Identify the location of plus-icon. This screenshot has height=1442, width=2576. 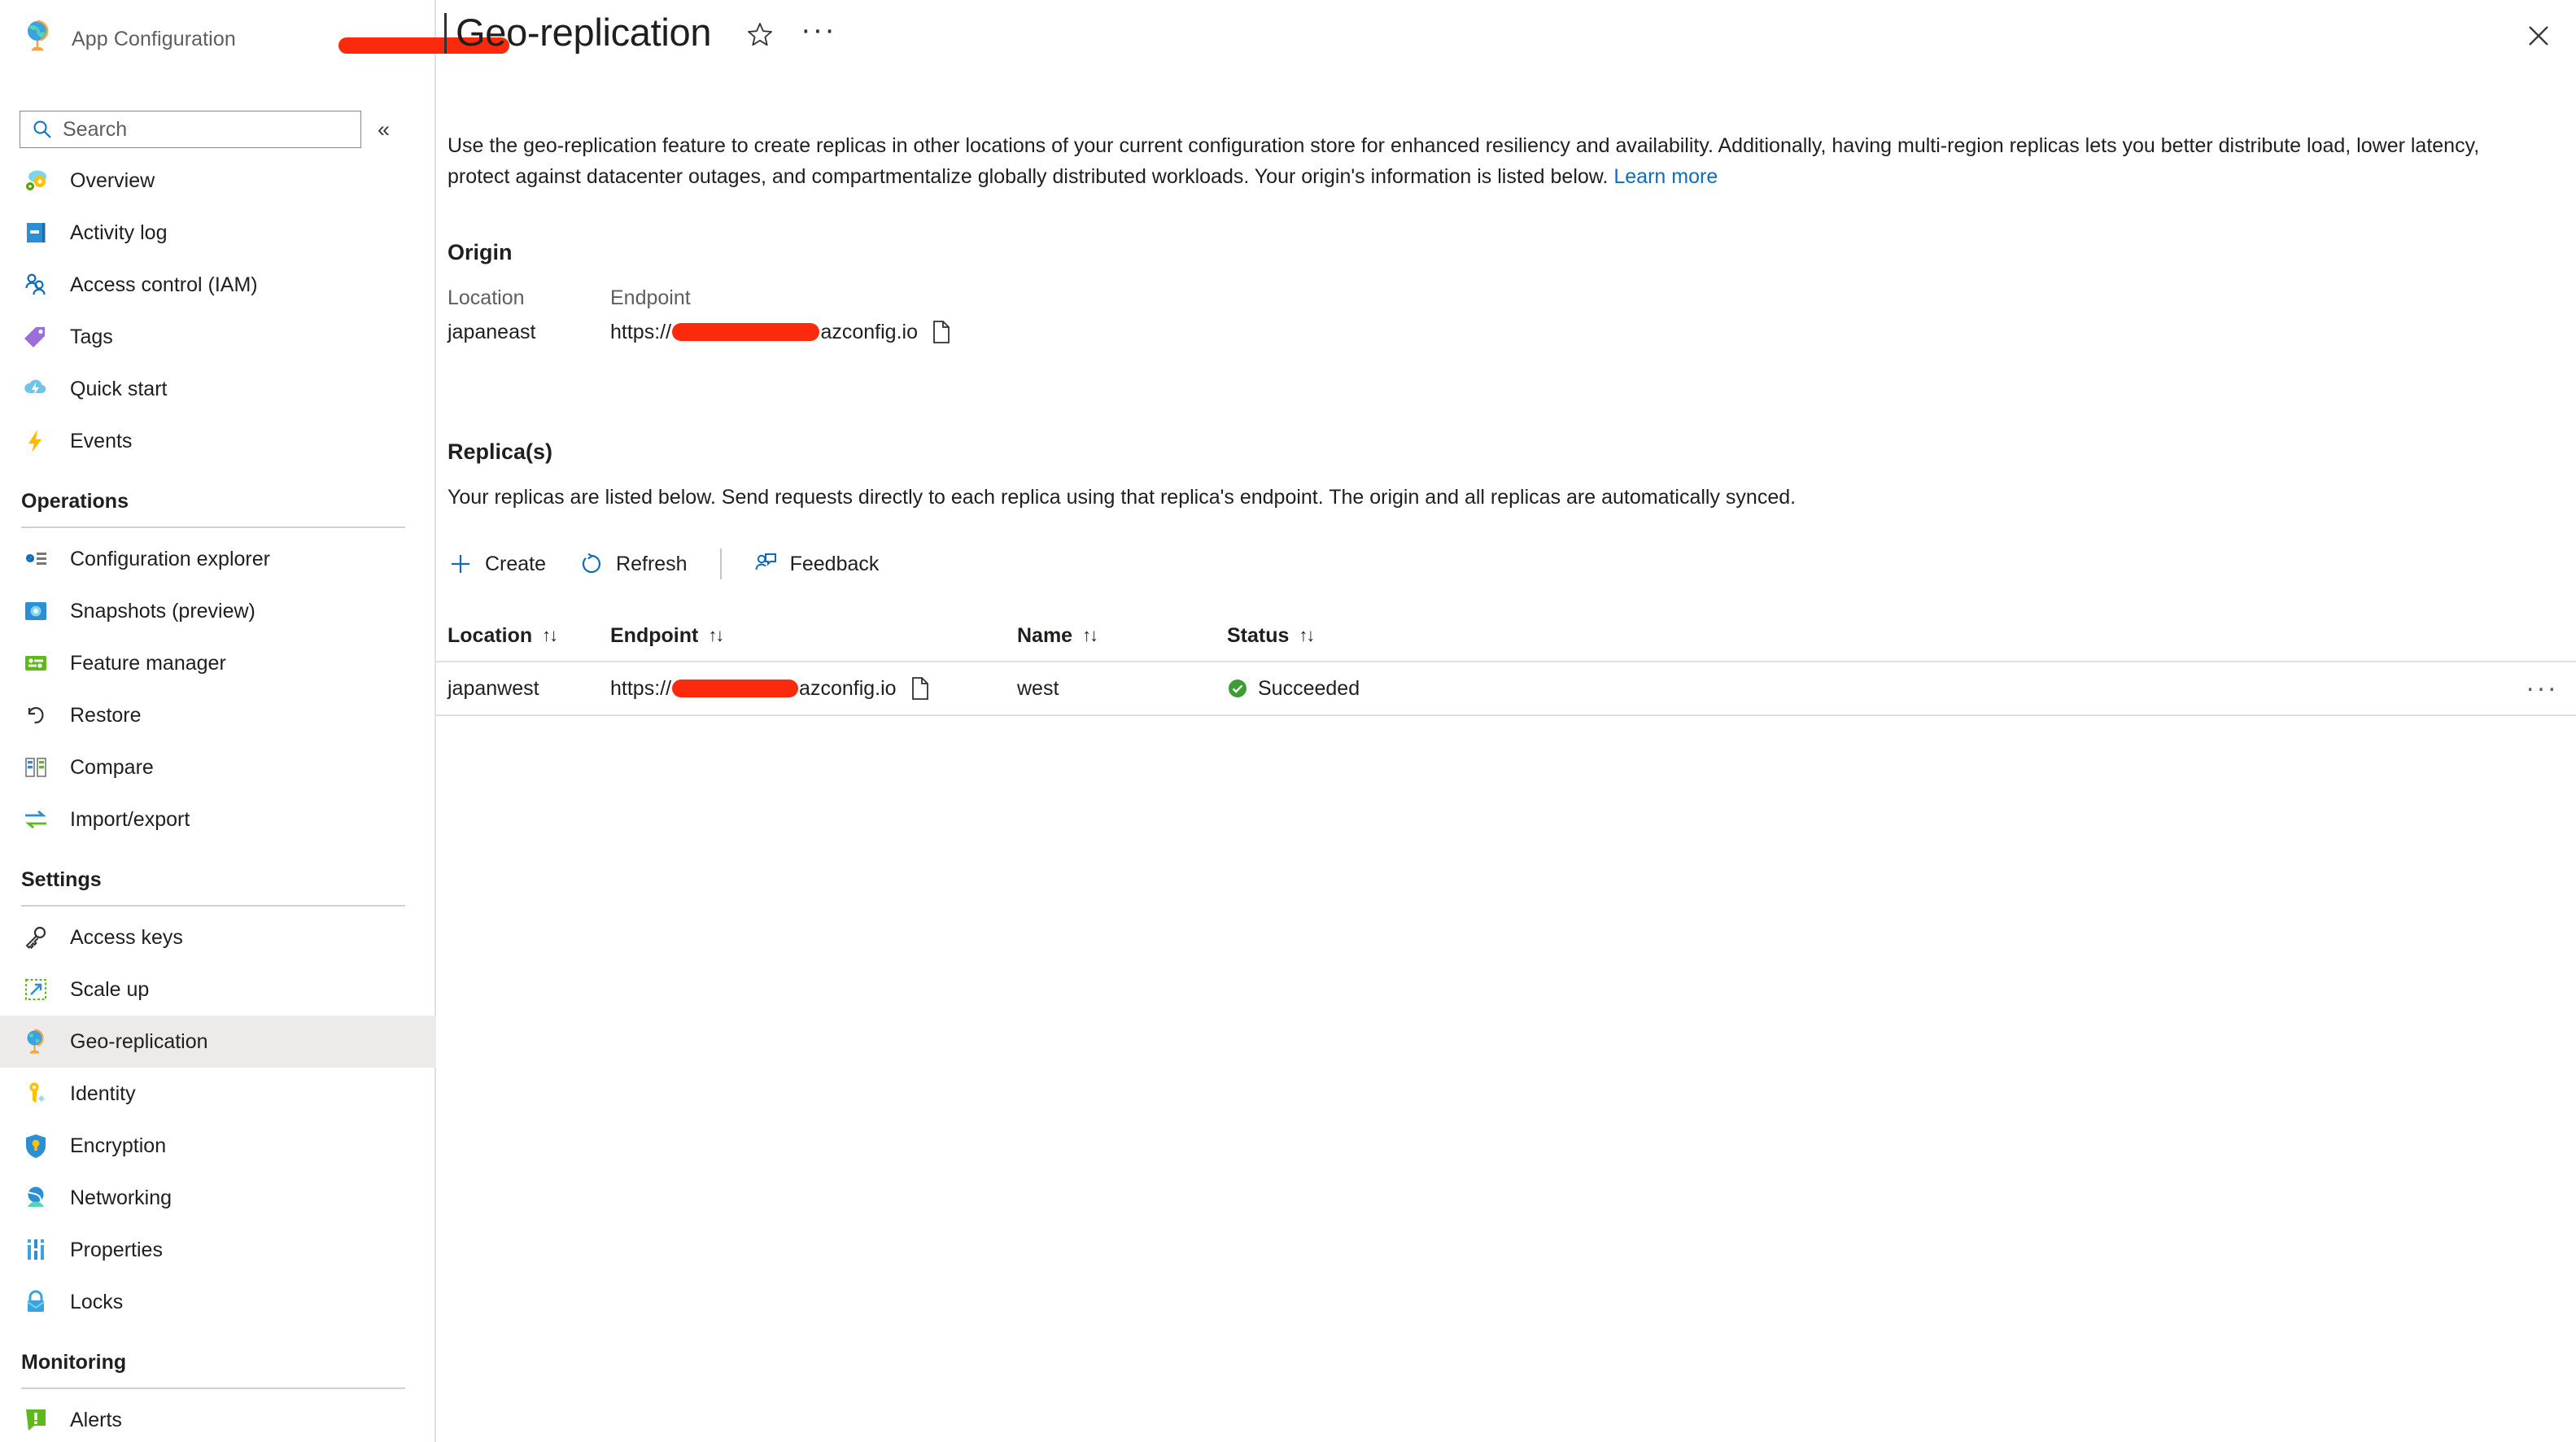
(461, 564).